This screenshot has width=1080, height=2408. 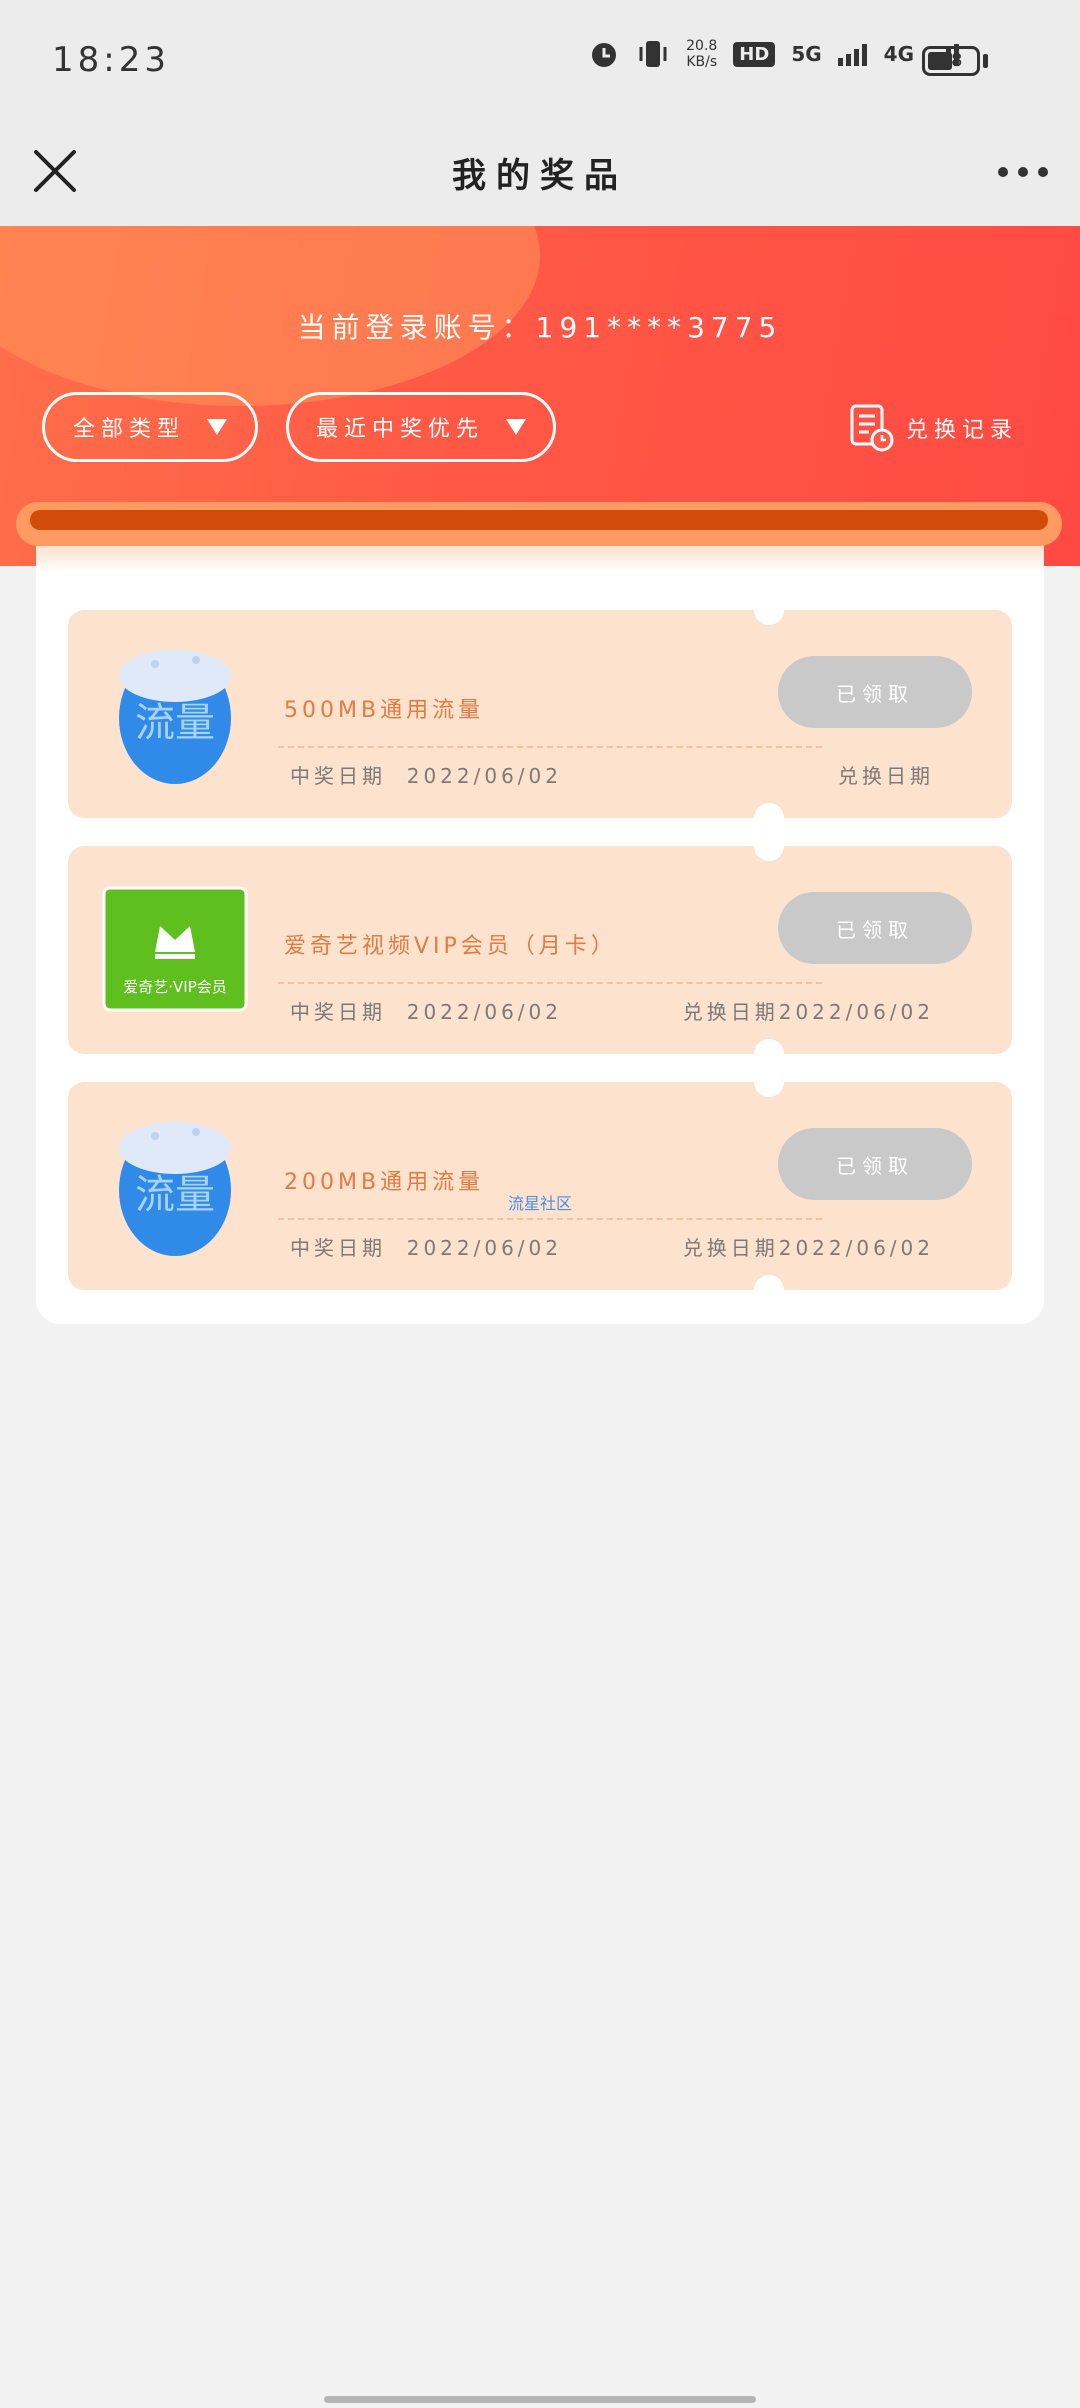 I want to click on hd-badge: HD, so click(x=754, y=54).